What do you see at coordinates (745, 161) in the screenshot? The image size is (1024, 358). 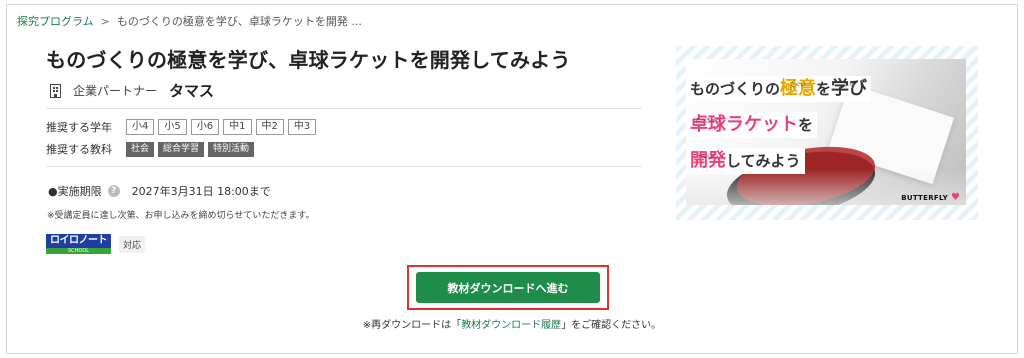 I see `banner-line-3: かいはつ 開発してみよう` at bounding box center [745, 161].